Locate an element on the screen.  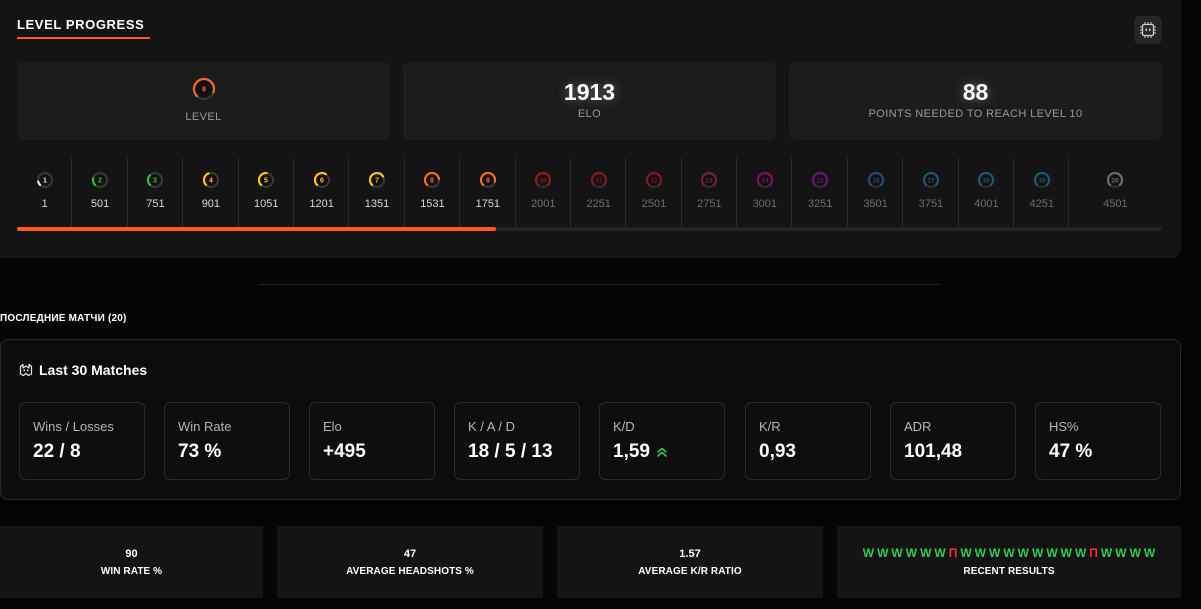
points-needed-label: POINTS NEEDED TO REACH LEVEL 10 is located at coordinates (975, 114).